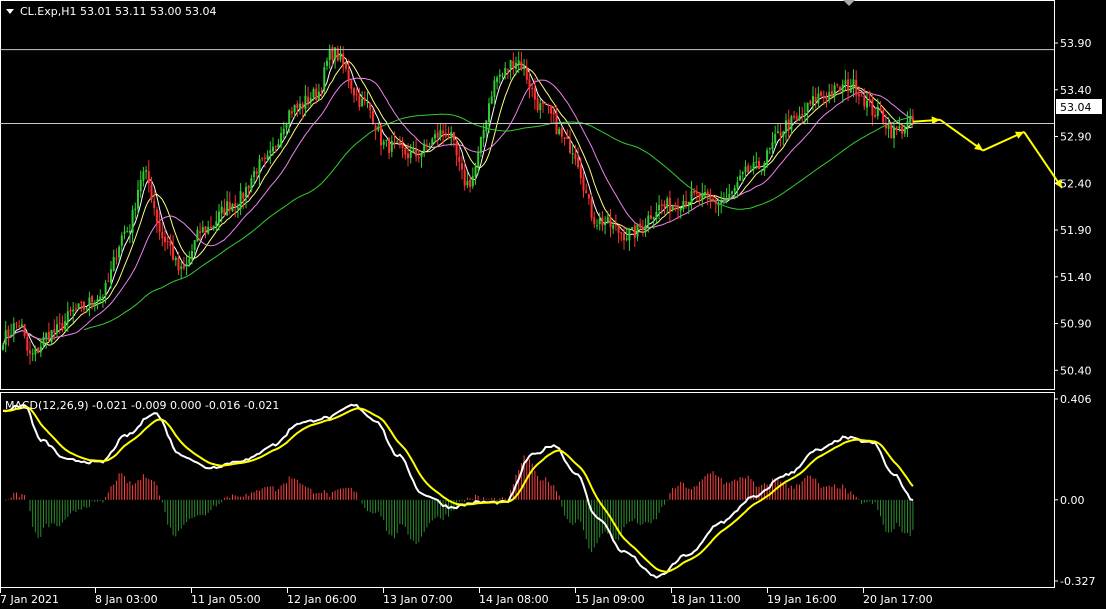 The image size is (1106, 609). I want to click on forecast-segment, so click(1043, 160).